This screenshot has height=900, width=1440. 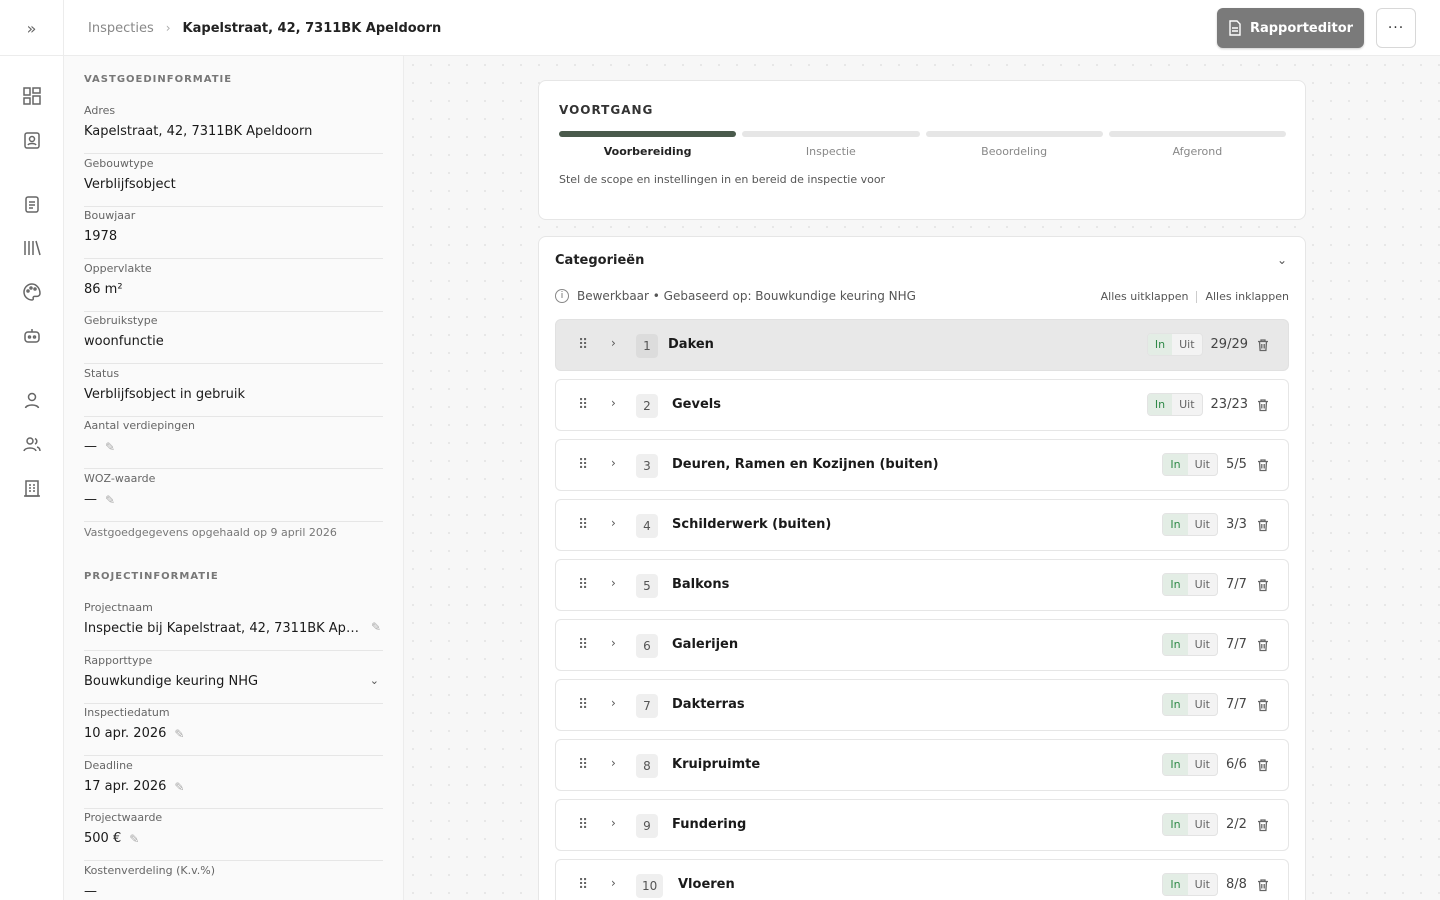 I want to click on step-inspection: Inspectie, so click(x=831, y=144).